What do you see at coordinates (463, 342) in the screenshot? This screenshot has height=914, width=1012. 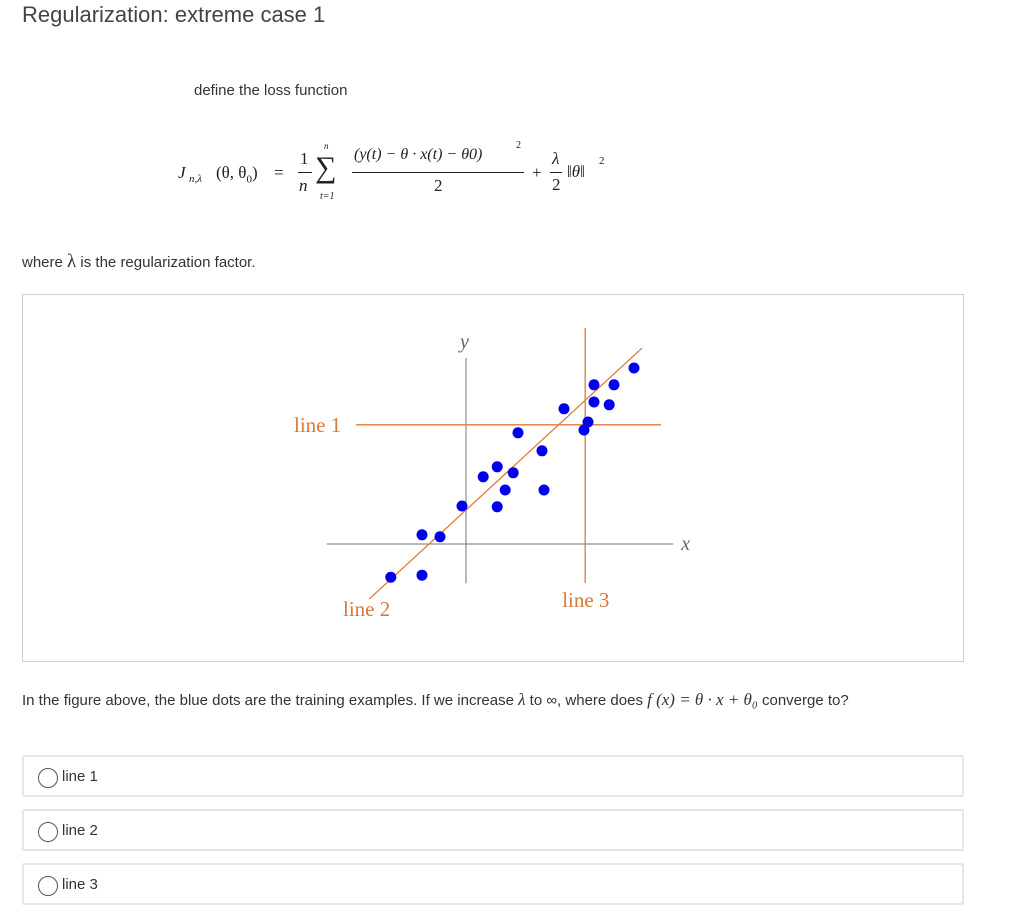 I see `y-axis-label: y` at bounding box center [463, 342].